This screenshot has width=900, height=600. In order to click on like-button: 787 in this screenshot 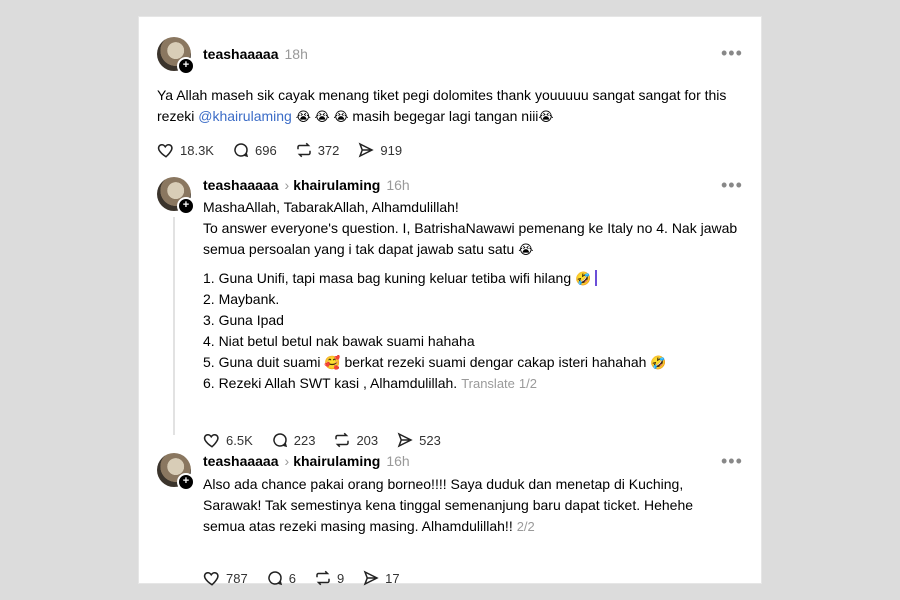, I will do `click(225, 578)`.